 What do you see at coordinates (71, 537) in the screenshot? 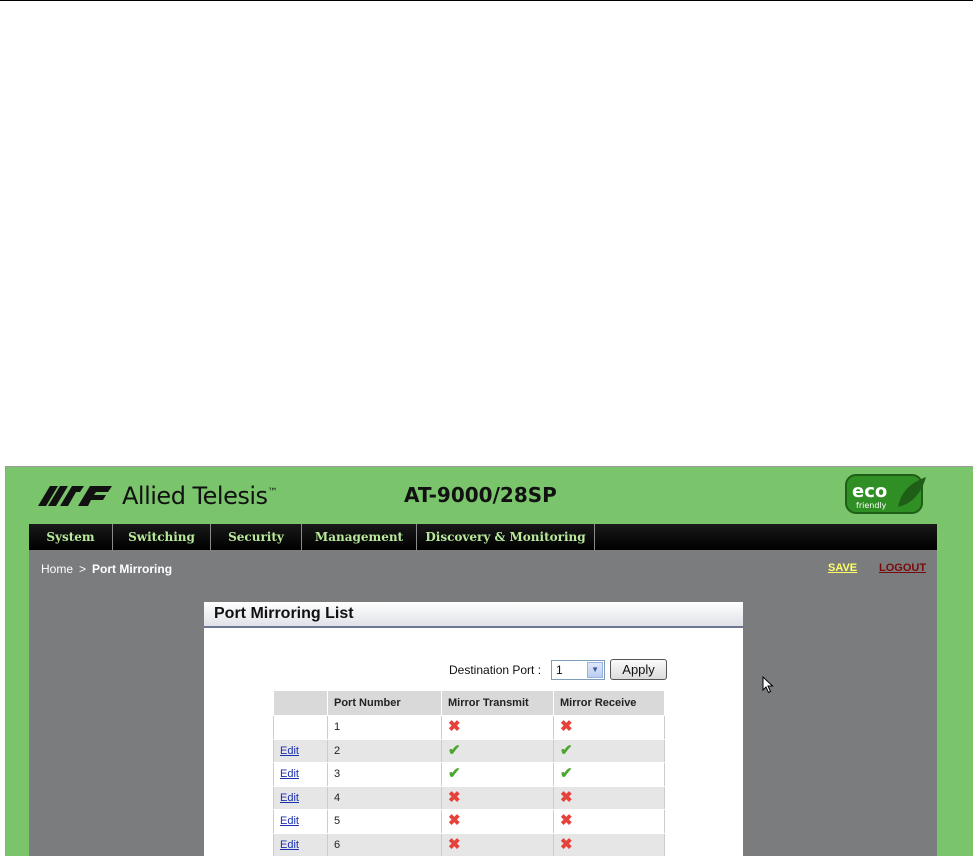
I see `nav-system: System` at bounding box center [71, 537].